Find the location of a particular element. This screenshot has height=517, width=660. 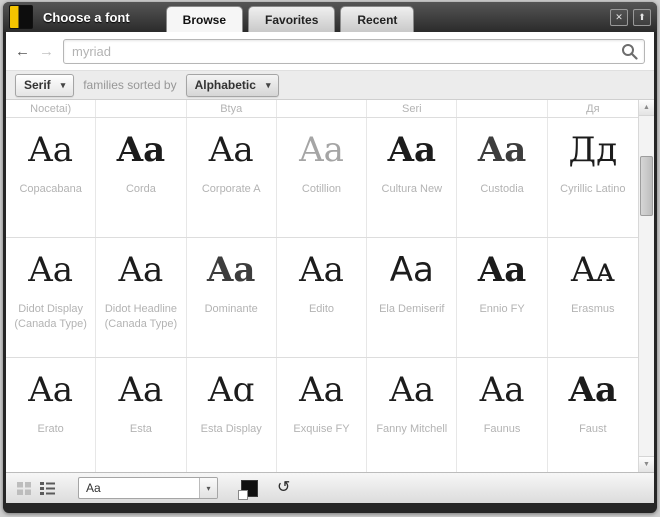

font-card: Aᴀ Erasmus is located at coordinates (593, 297).